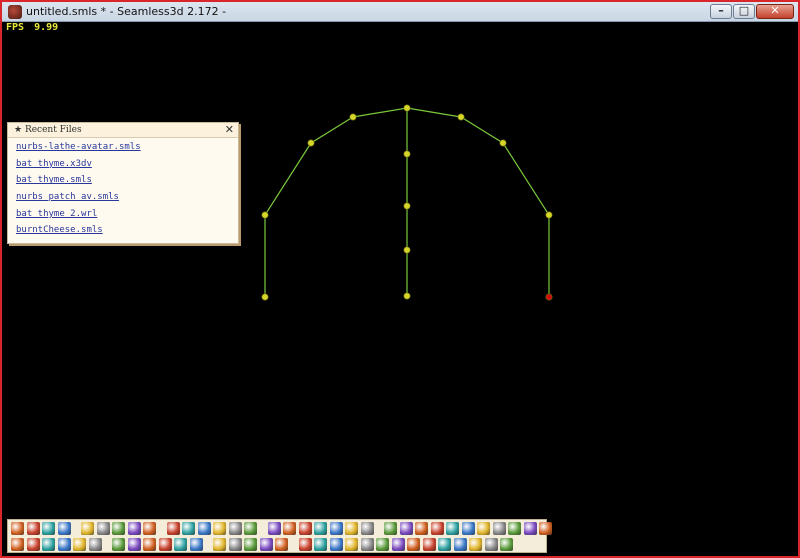 The width and height of the screenshot is (800, 558). I want to click on tool-icon, so click(219, 544).